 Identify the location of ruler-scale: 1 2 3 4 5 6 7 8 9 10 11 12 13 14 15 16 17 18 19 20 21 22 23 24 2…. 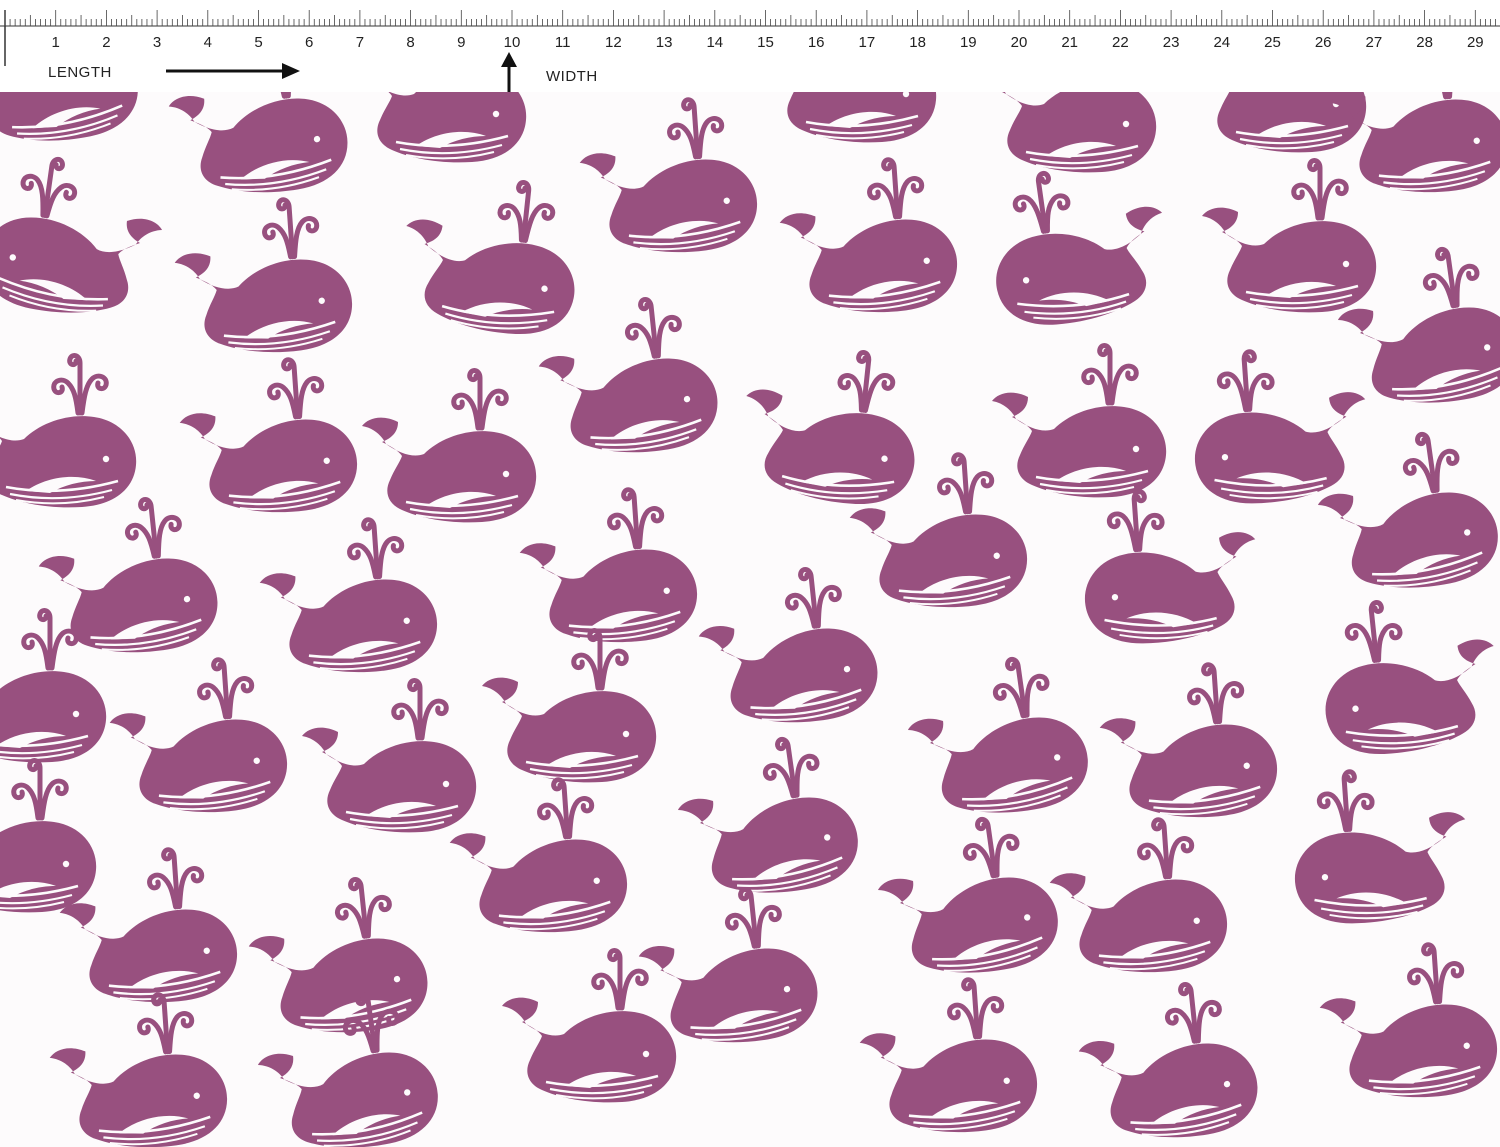
(750, 51).